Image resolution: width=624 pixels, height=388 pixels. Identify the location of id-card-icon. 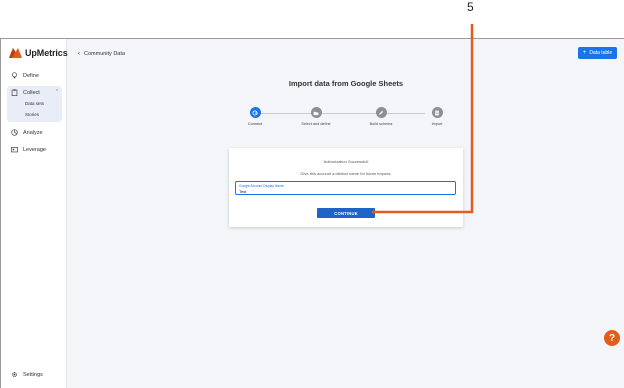
(14, 150).